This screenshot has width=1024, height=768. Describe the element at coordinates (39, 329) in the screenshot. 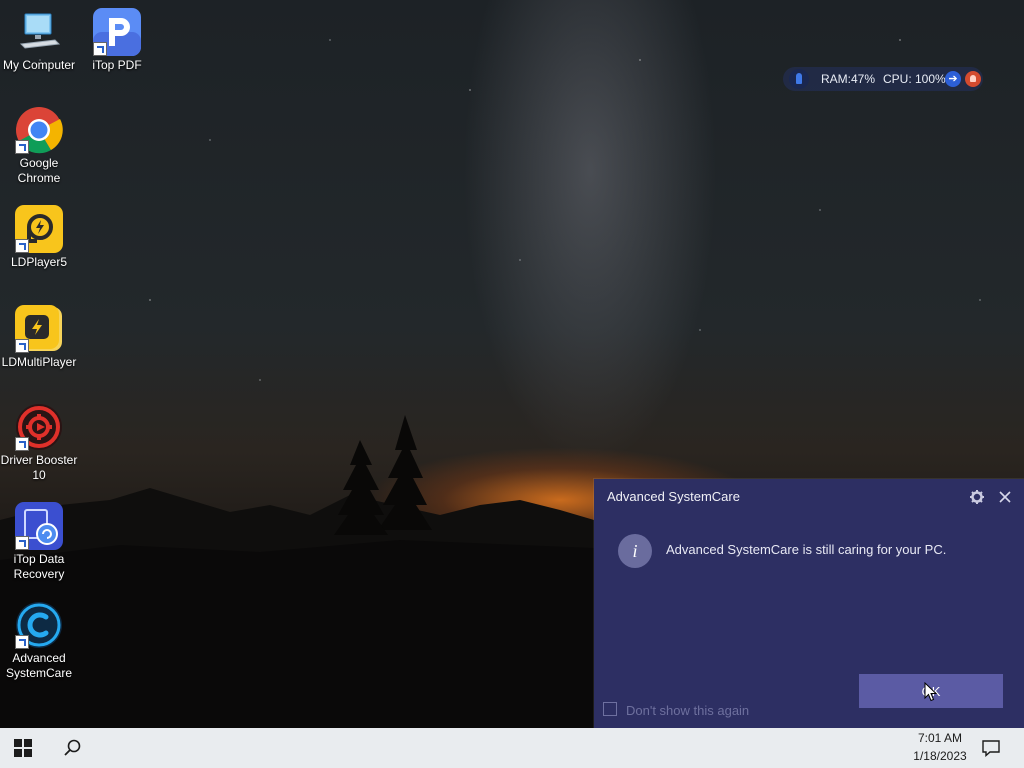

I see `ldmultiplayer-icon` at that location.